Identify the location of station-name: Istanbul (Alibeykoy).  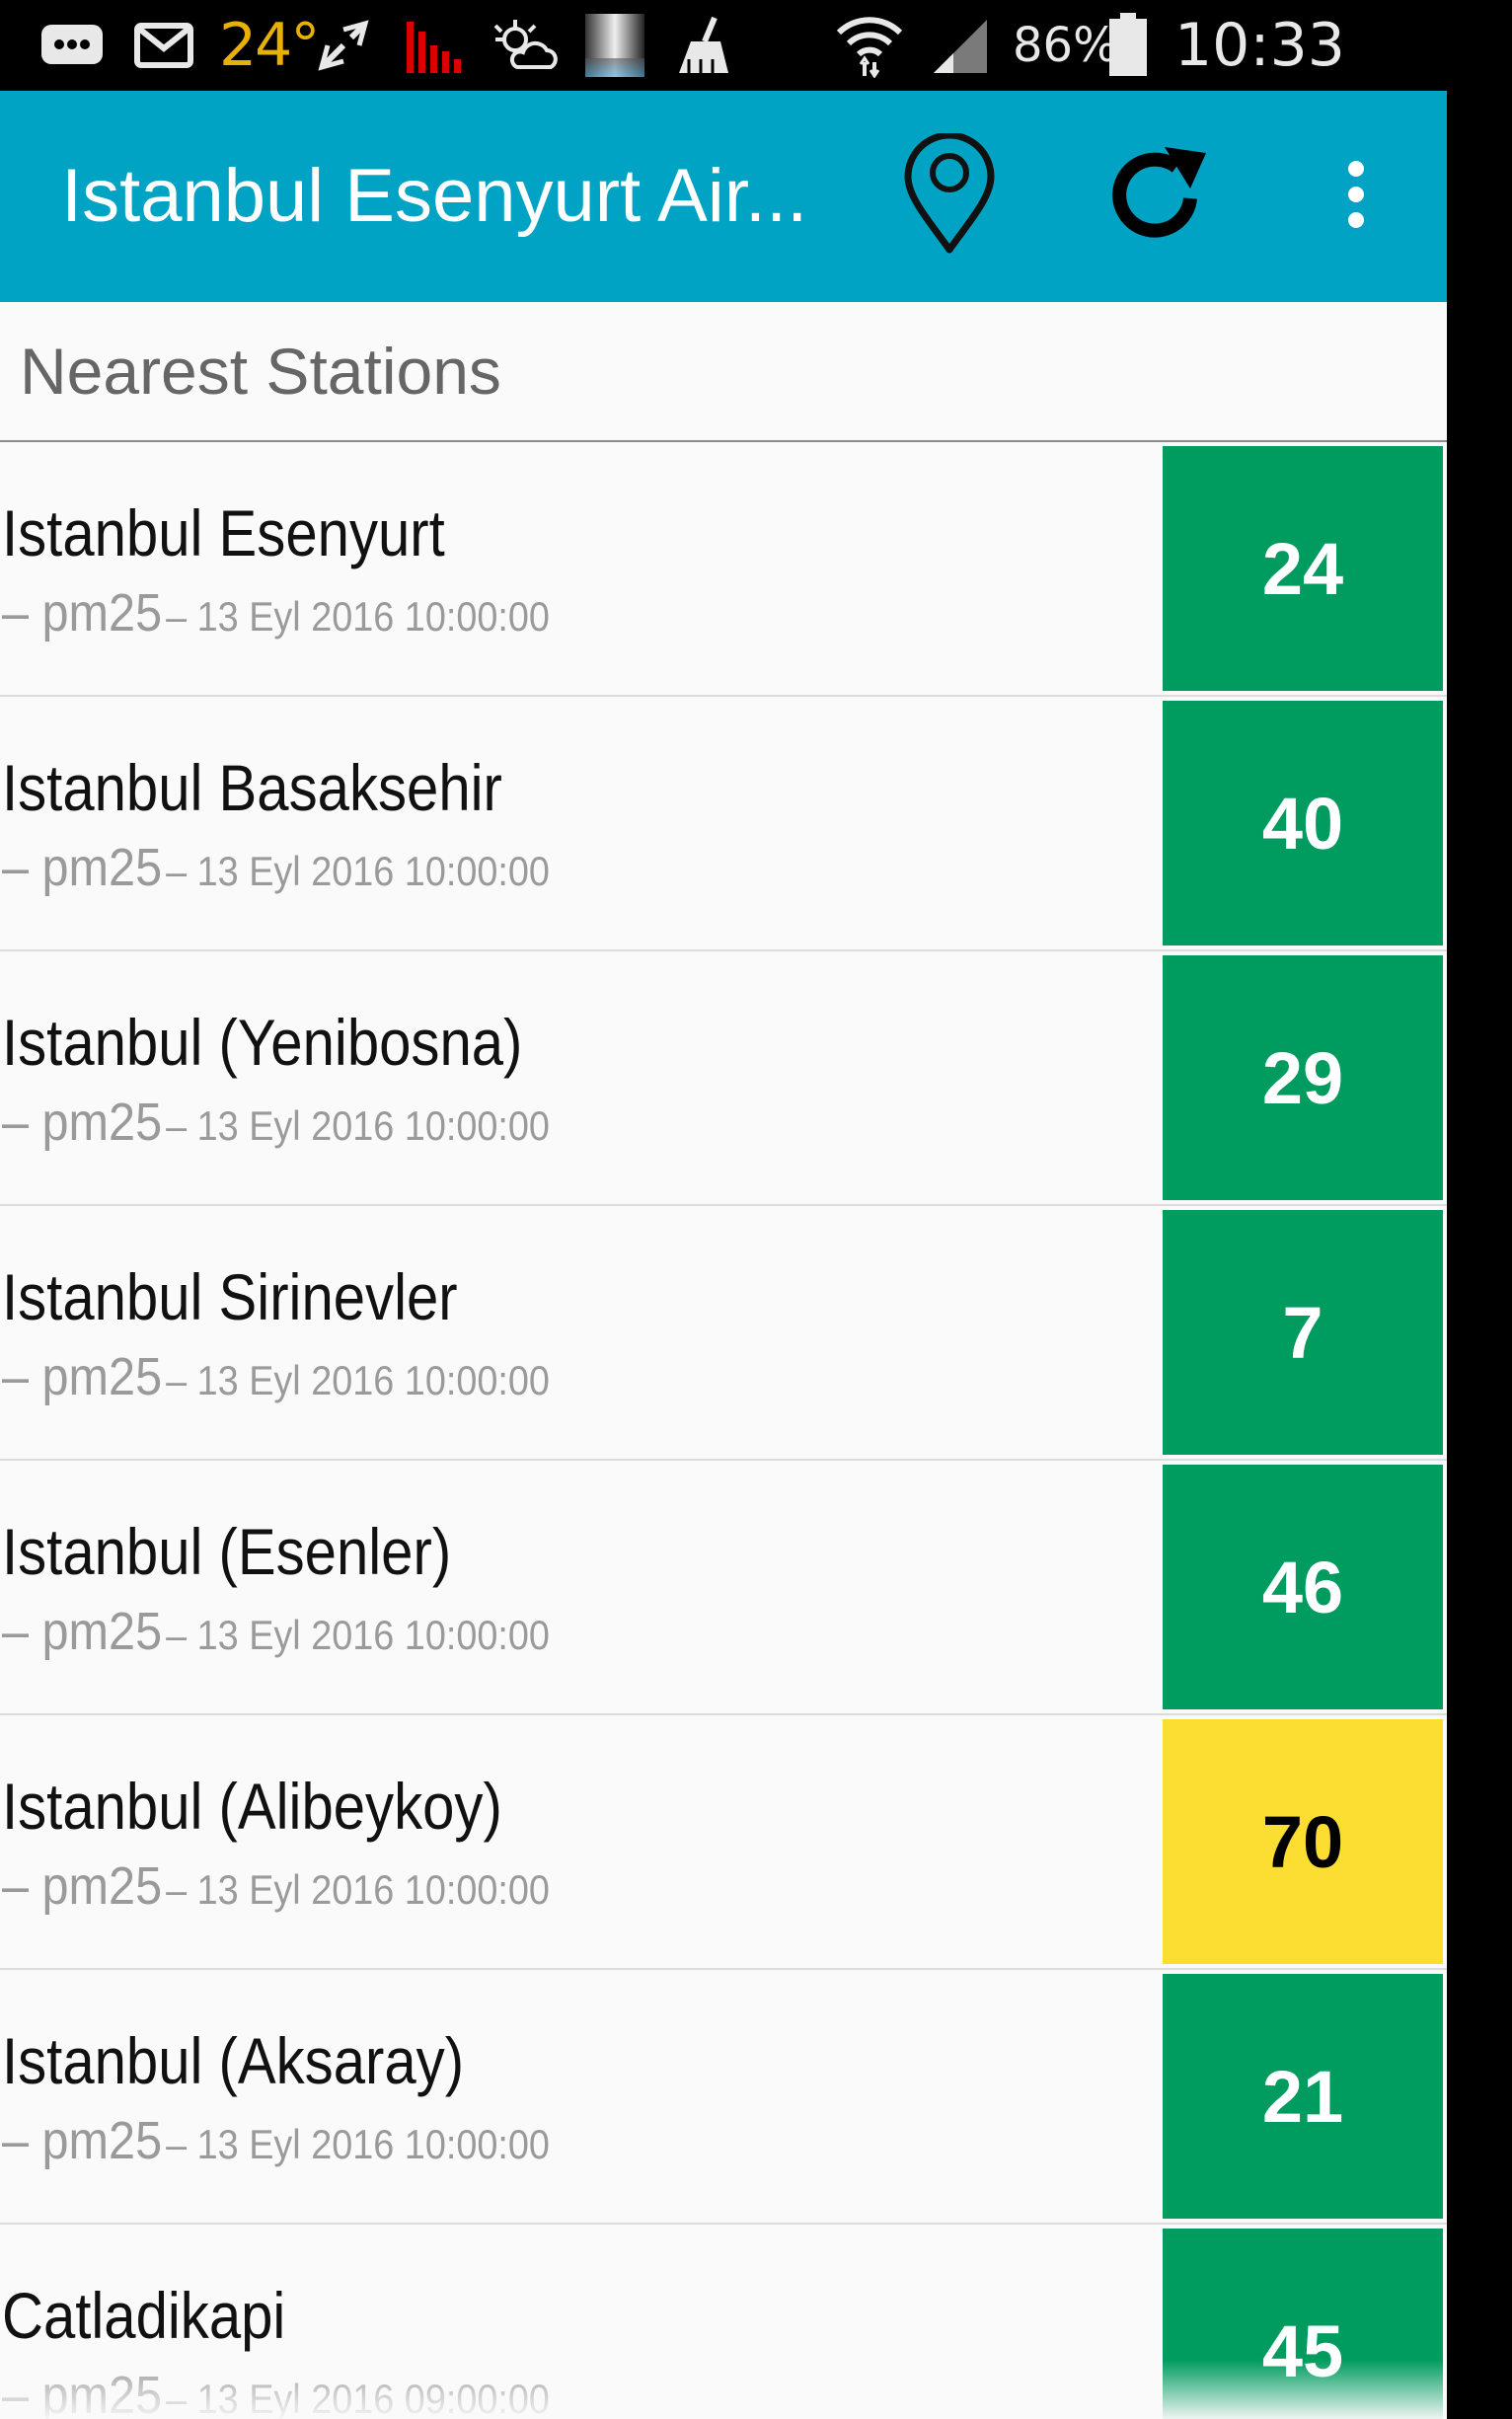
(252, 1806).